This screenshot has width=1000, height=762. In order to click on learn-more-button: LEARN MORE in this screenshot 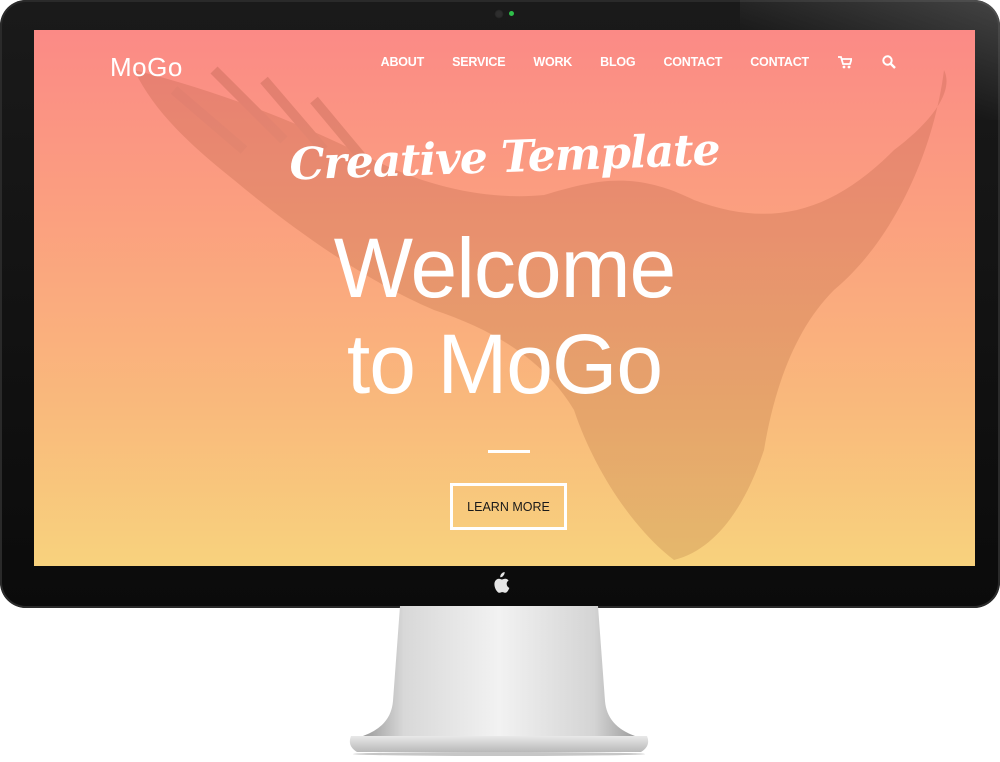, I will do `click(508, 506)`.